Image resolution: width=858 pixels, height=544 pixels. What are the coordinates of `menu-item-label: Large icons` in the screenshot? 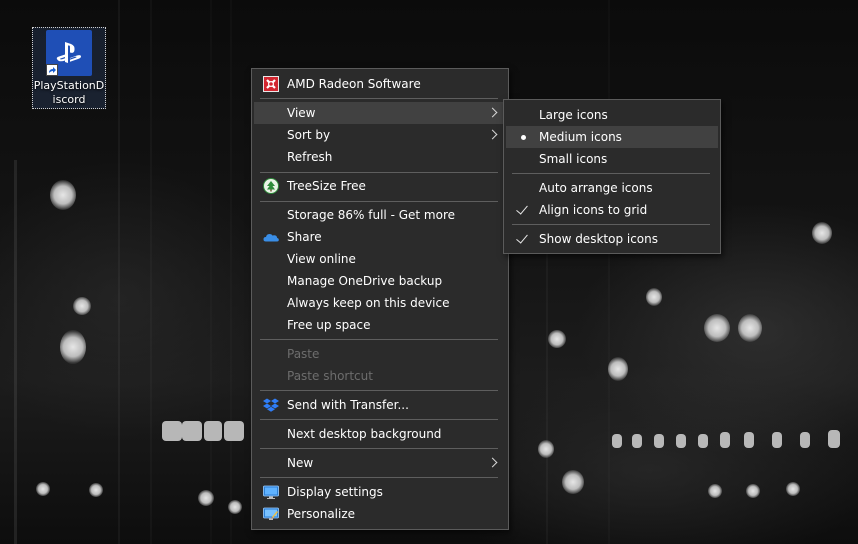 It's located at (573, 115).